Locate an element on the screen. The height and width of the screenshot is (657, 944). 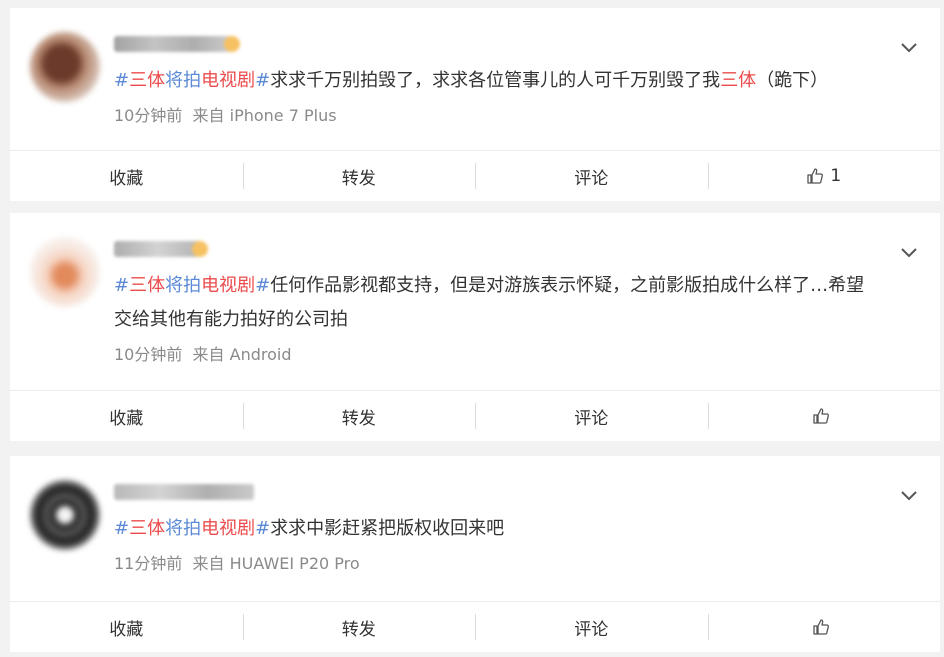
post-meta: 10分钟前 来自 iPhone 7 Plus is located at coordinates (225, 114).